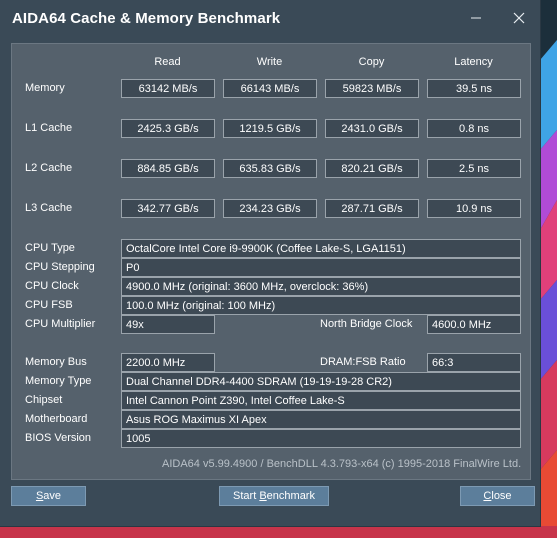 This screenshot has height=538, width=557. I want to click on save-button: Save, so click(48, 496).